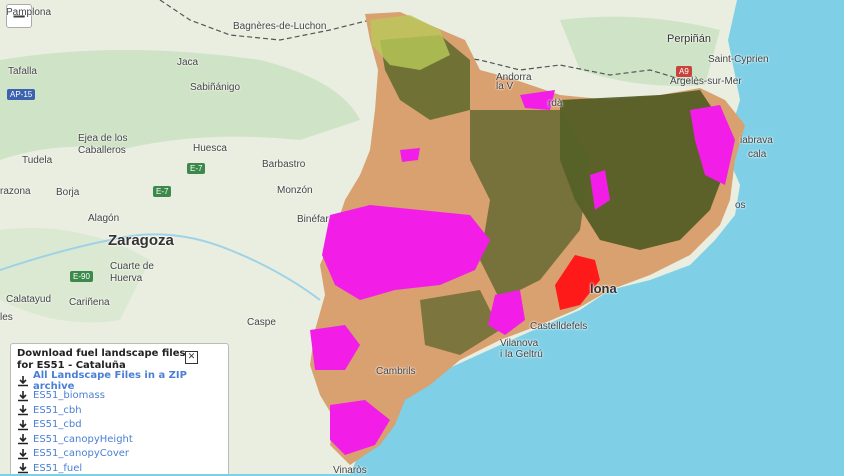 This screenshot has height=476, width=844. I want to click on label-barbastro: Barbastro, so click(284, 164).